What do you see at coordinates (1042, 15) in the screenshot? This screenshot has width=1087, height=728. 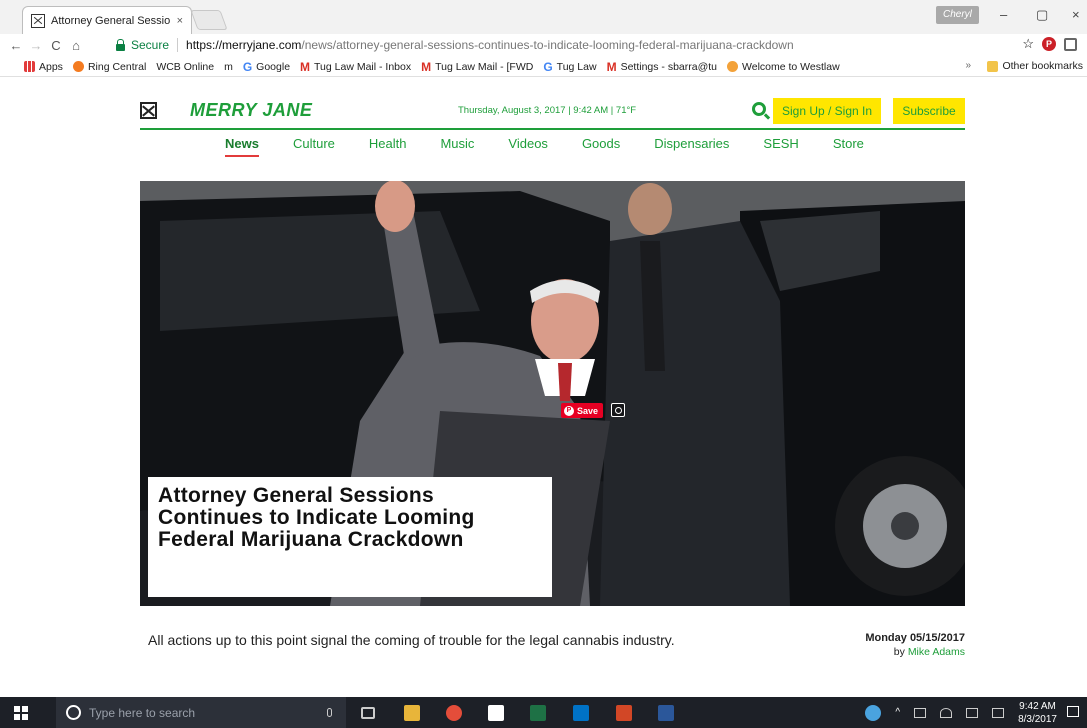 I see `restore-icon: ▢` at bounding box center [1042, 15].